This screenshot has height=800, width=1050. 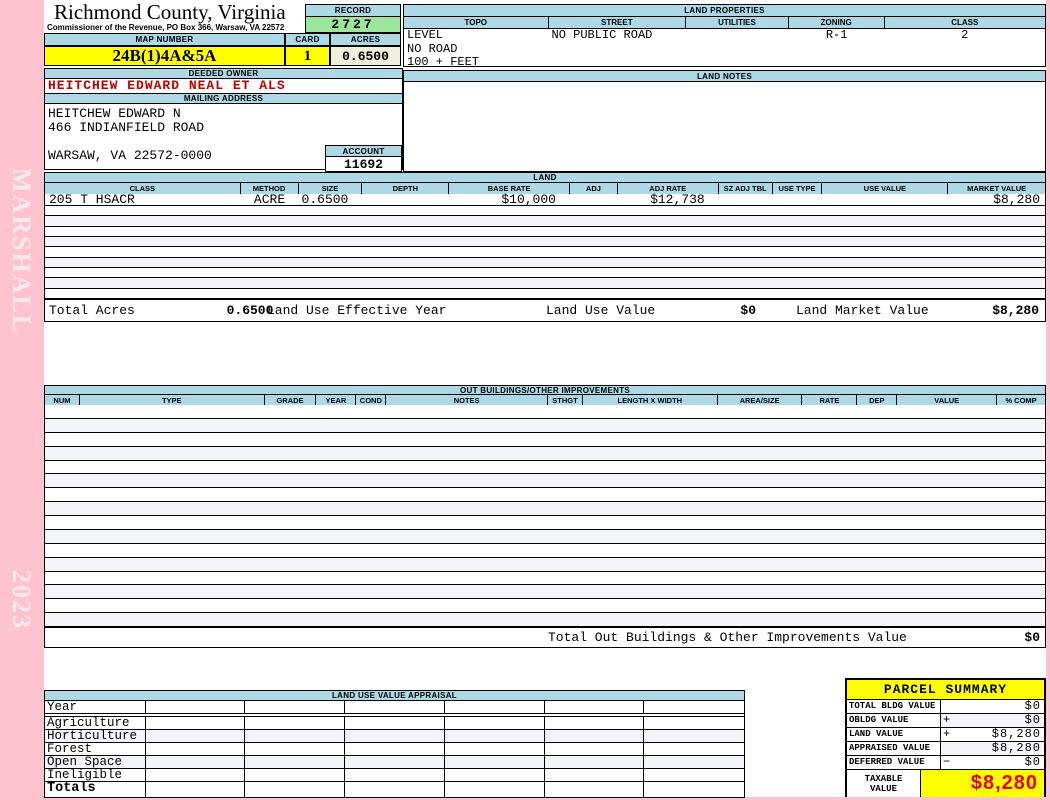 I want to click on deeded-owner-value: HEITCHEW EDWARD NEAL ET ALS, so click(x=223, y=86).